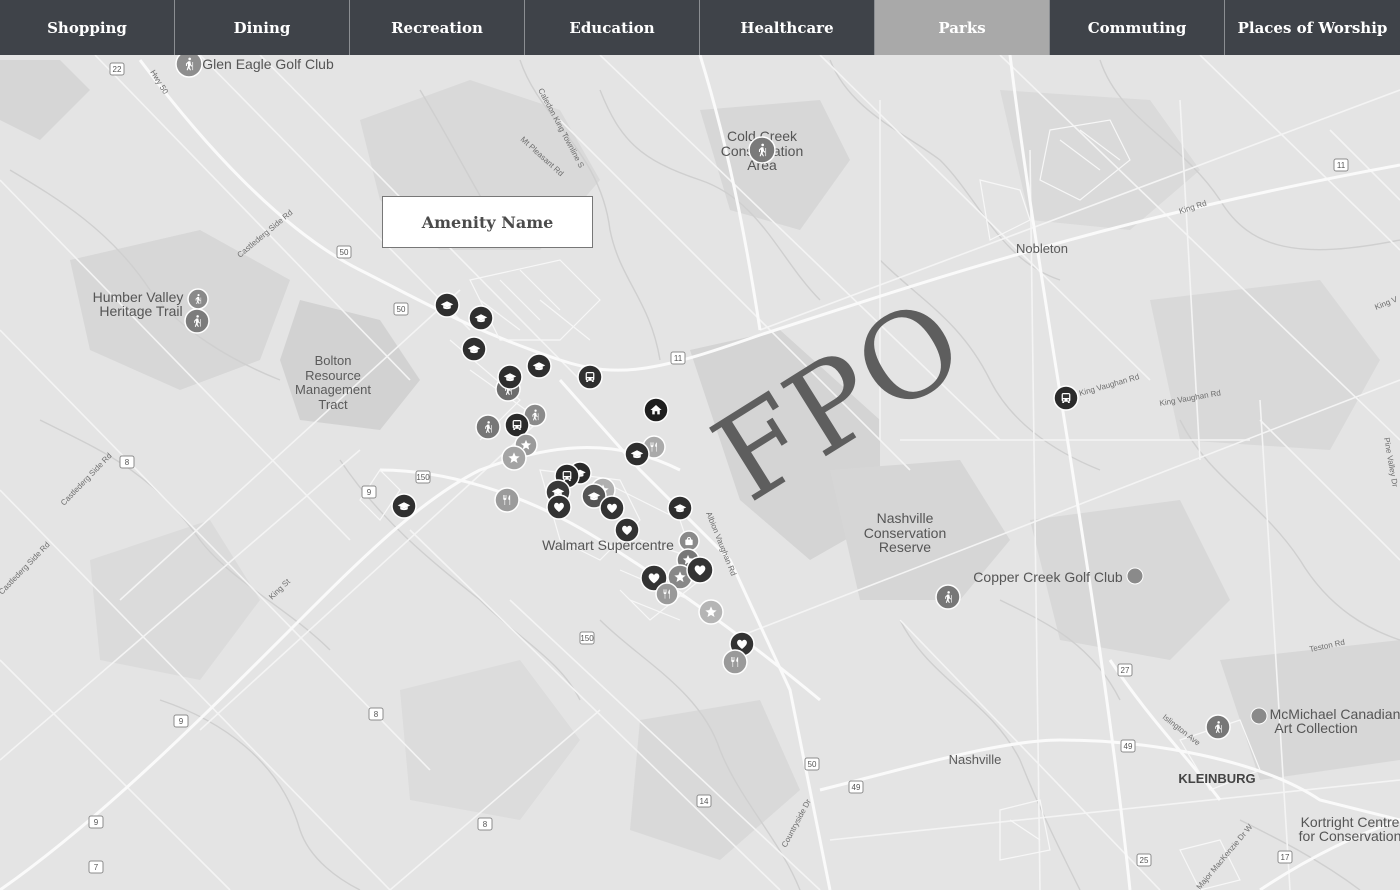  What do you see at coordinates (1137, 27) in the screenshot?
I see `tab-commuting: Commuting` at bounding box center [1137, 27].